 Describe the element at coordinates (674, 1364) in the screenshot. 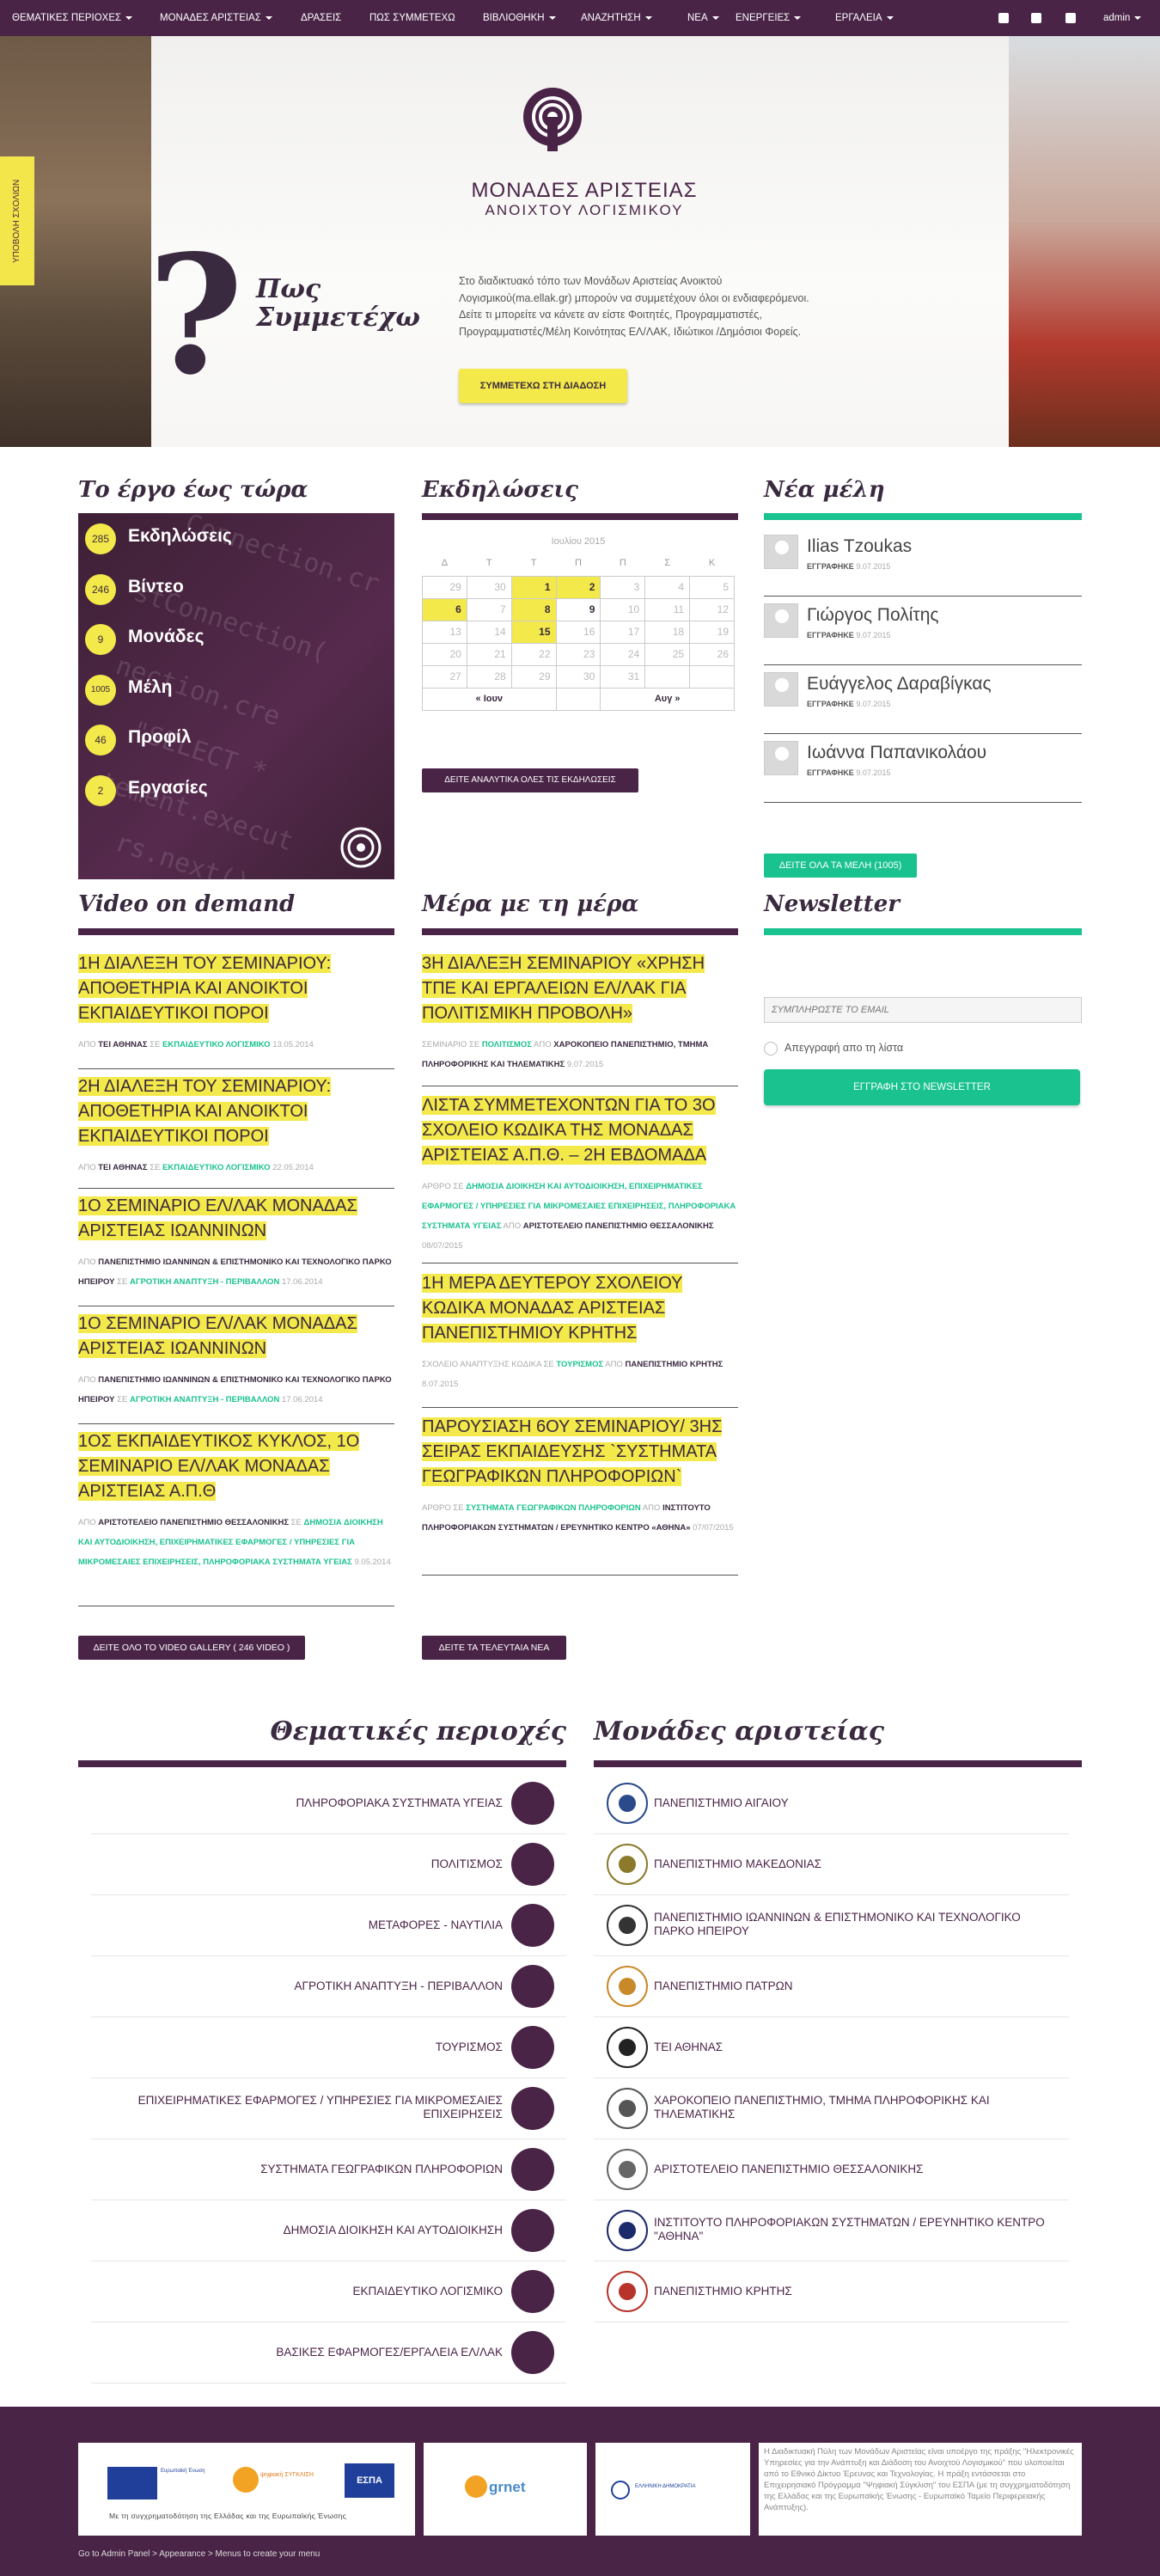

I see `post-meta-author: ΠΑΝΕΠΙΣΤΗΜΙΟ ΚΡΗΤΗΣ` at that location.